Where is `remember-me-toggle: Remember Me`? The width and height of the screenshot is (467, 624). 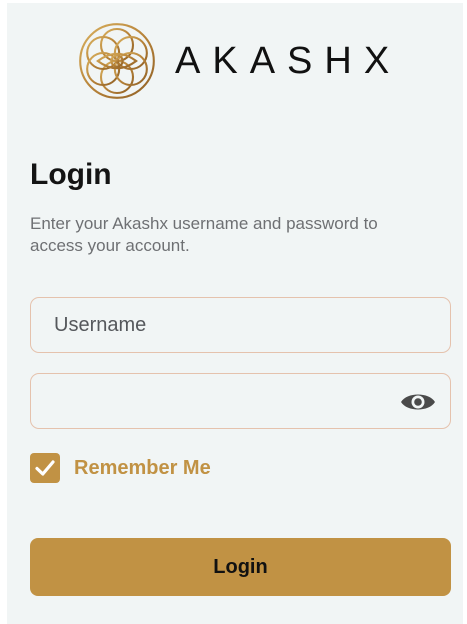 remember-me-toggle: Remember Me is located at coordinates (120, 468).